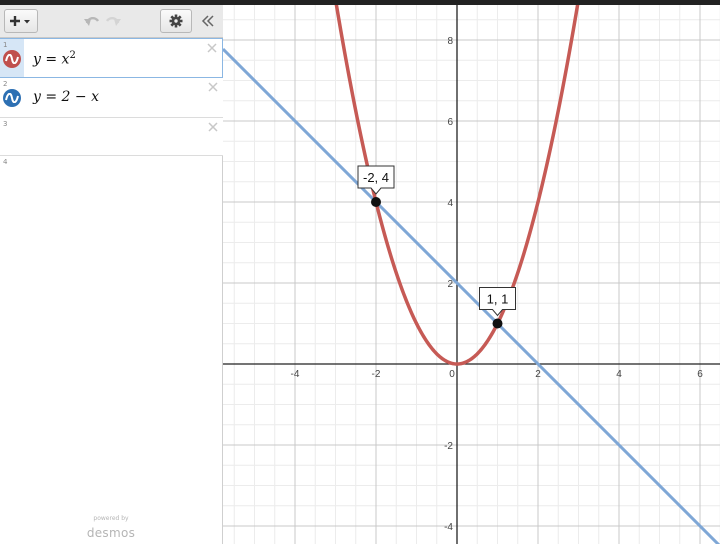 The height and width of the screenshot is (544, 720). What do you see at coordinates (448, 527) in the screenshot?
I see `y-tick-label: -4` at bounding box center [448, 527].